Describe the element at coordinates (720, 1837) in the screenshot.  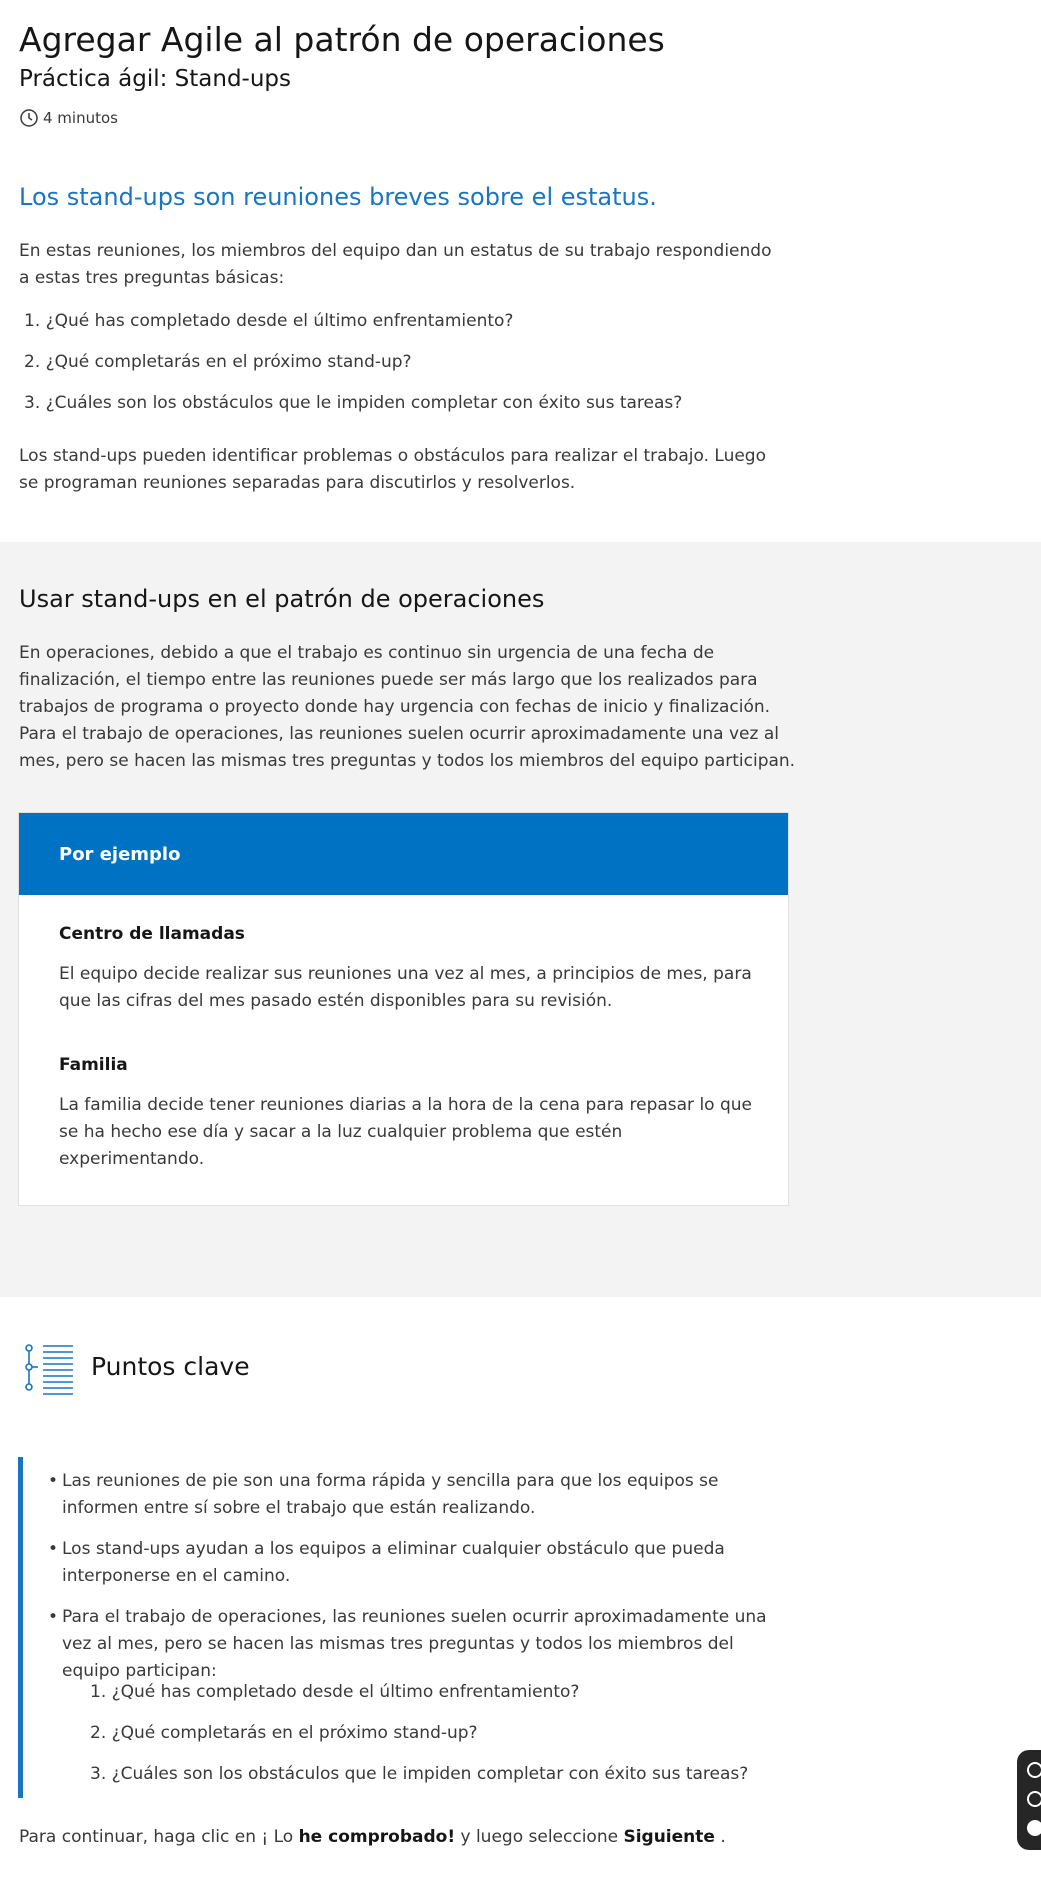
I see `continue-text: .` at that location.